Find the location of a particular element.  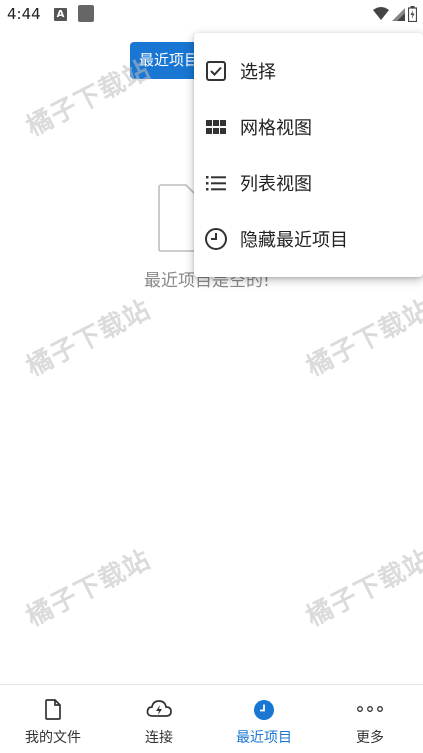

menu-item-label: 网格视图 is located at coordinates (276, 128).